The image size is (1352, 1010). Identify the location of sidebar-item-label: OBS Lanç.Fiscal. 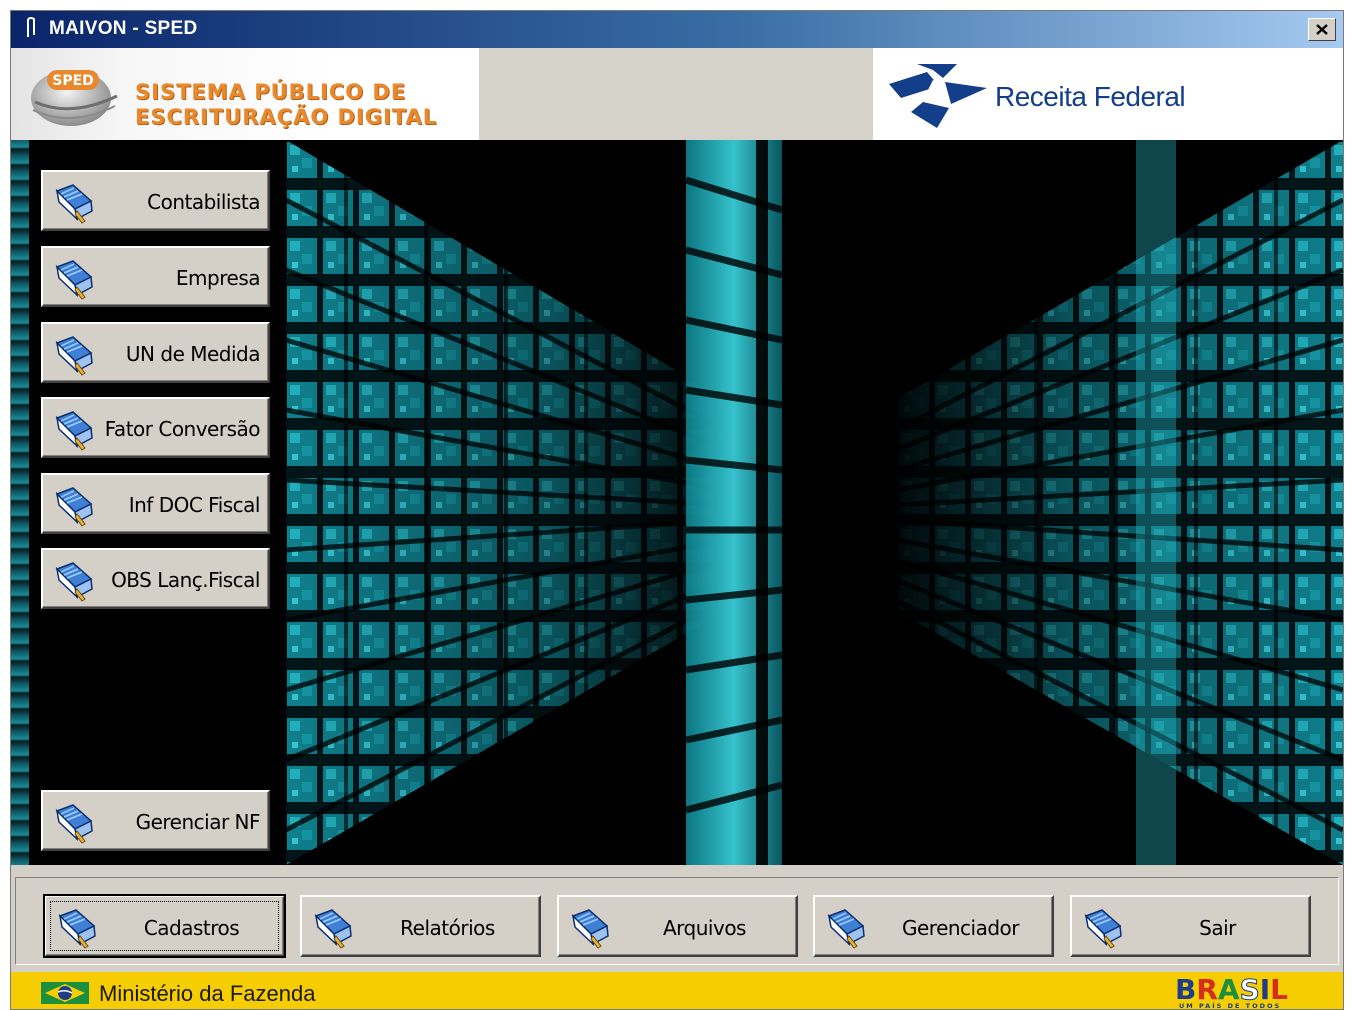
(185, 580).